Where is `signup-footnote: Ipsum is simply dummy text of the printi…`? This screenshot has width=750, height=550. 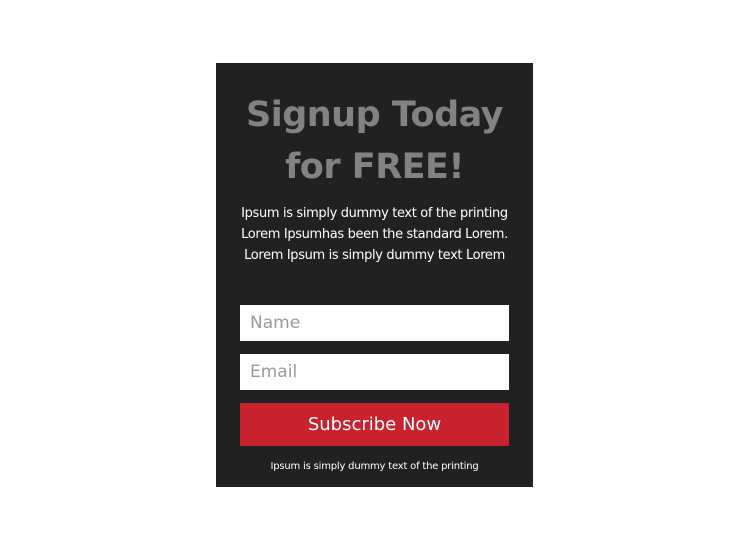
signup-footnote: Ipsum is simply dummy text of the printi… is located at coordinates (374, 466).